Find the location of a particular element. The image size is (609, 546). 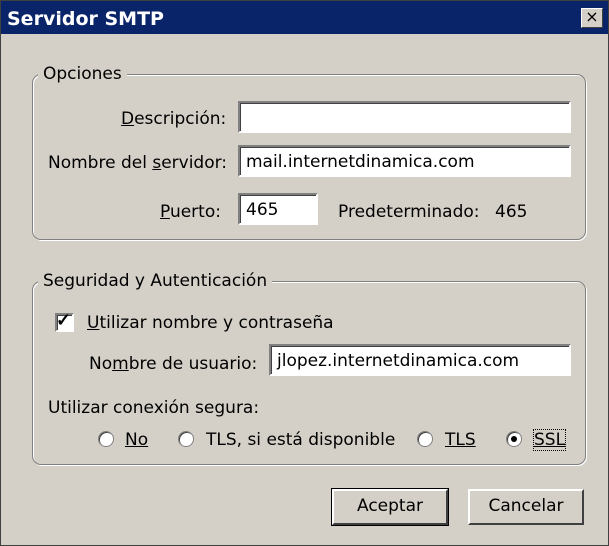

use-credentials-checkbox: ✓ is located at coordinates (64, 321).